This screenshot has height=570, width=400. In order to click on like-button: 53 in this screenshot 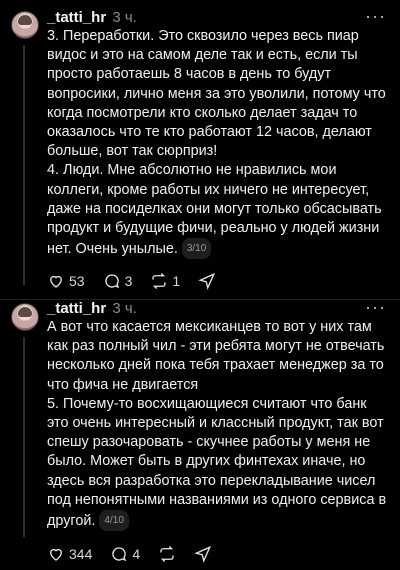, I will do `click(66, 281)`.